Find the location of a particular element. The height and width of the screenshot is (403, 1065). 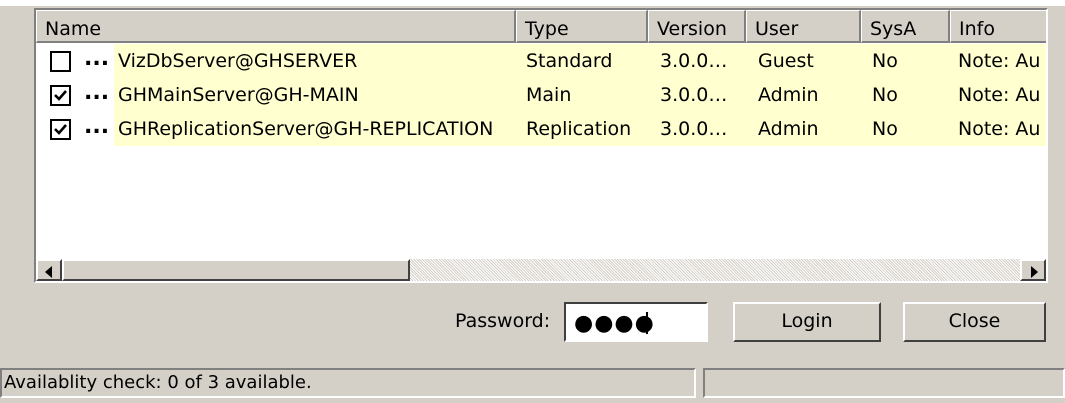

column-header-name: Name is located at coordinates (276, 26).